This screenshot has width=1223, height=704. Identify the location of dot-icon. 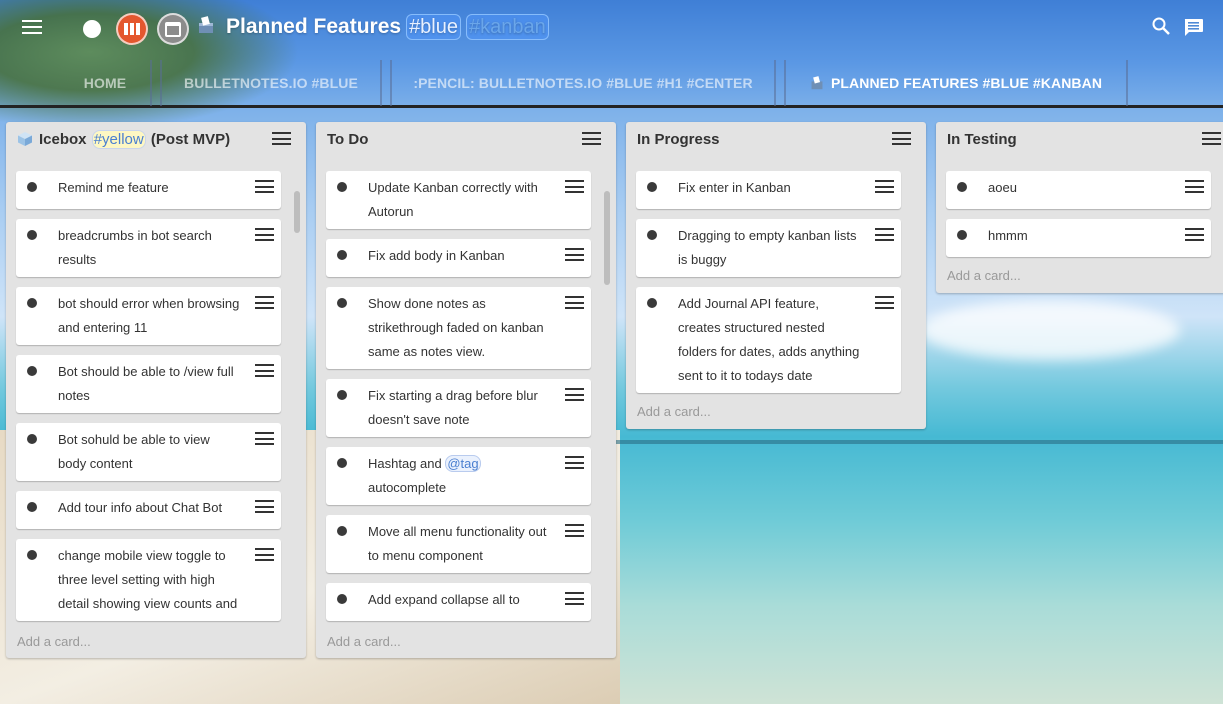
(92, 29).